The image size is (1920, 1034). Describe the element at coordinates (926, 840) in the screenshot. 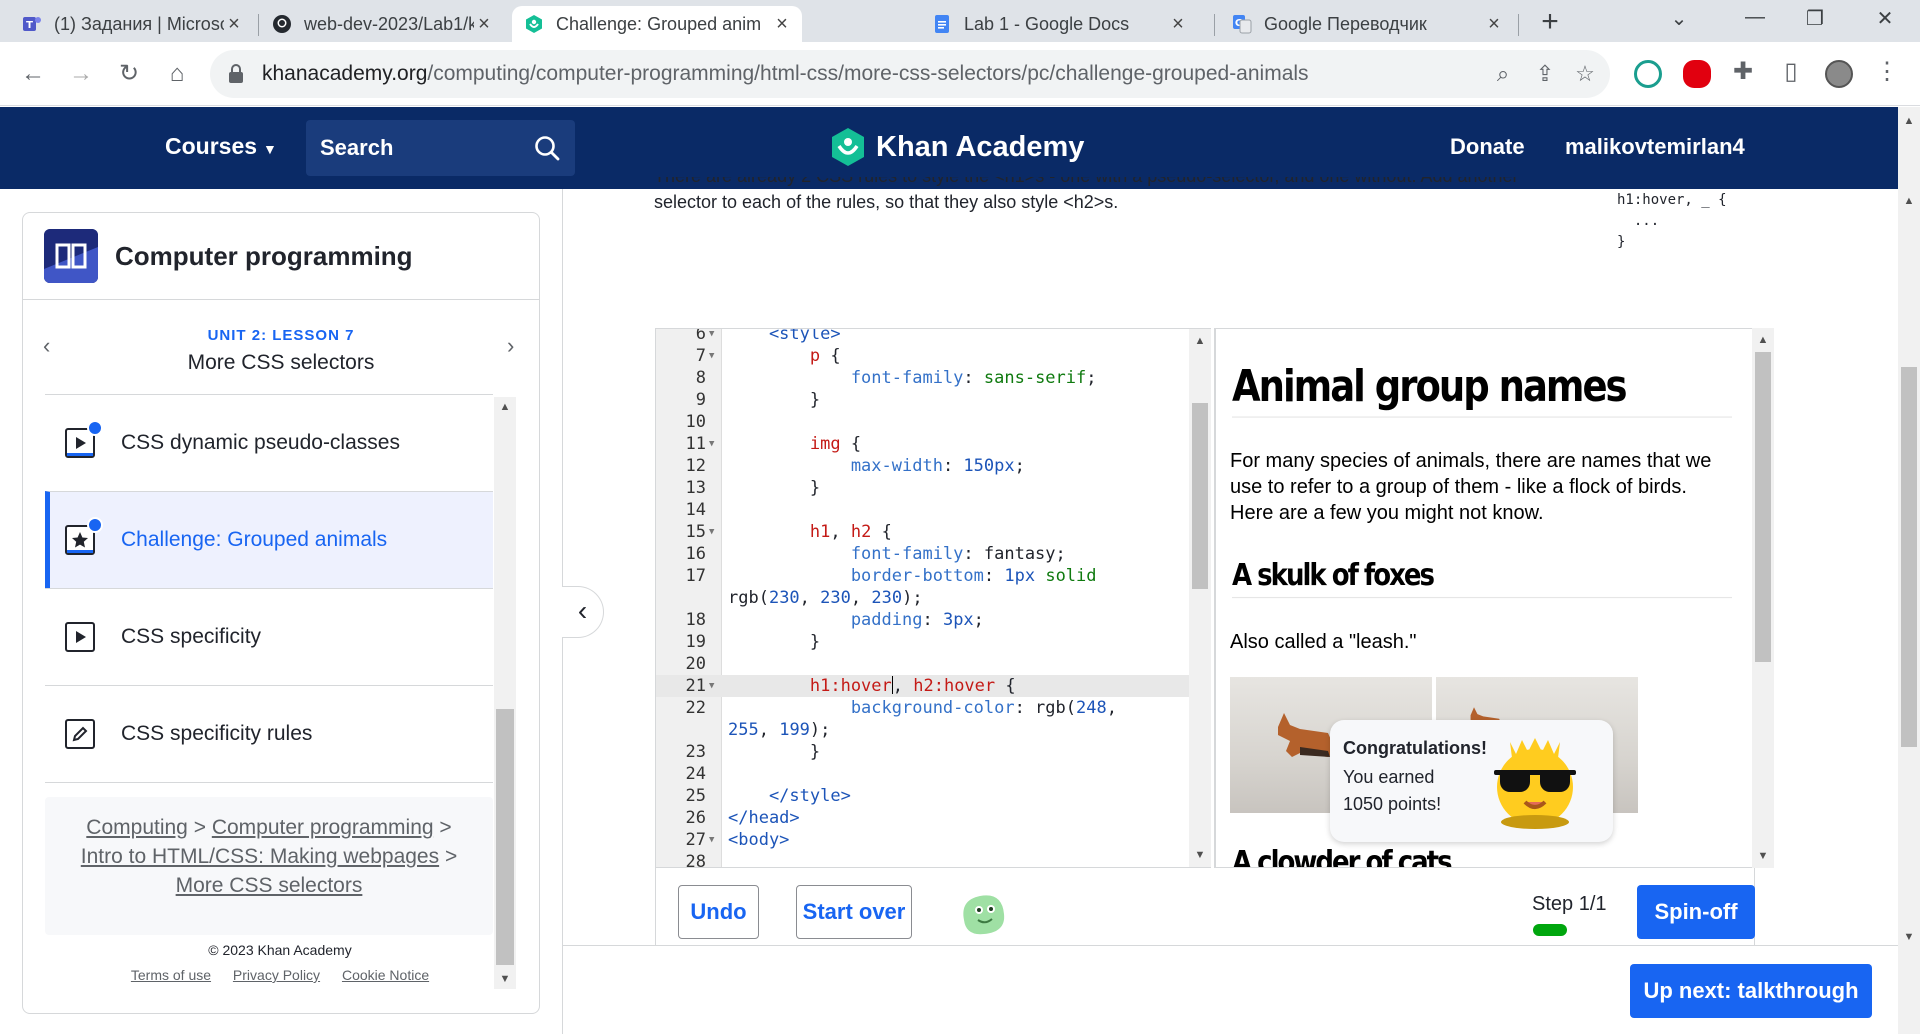

I see `code-line: 27 ▼ <body>` at that location.